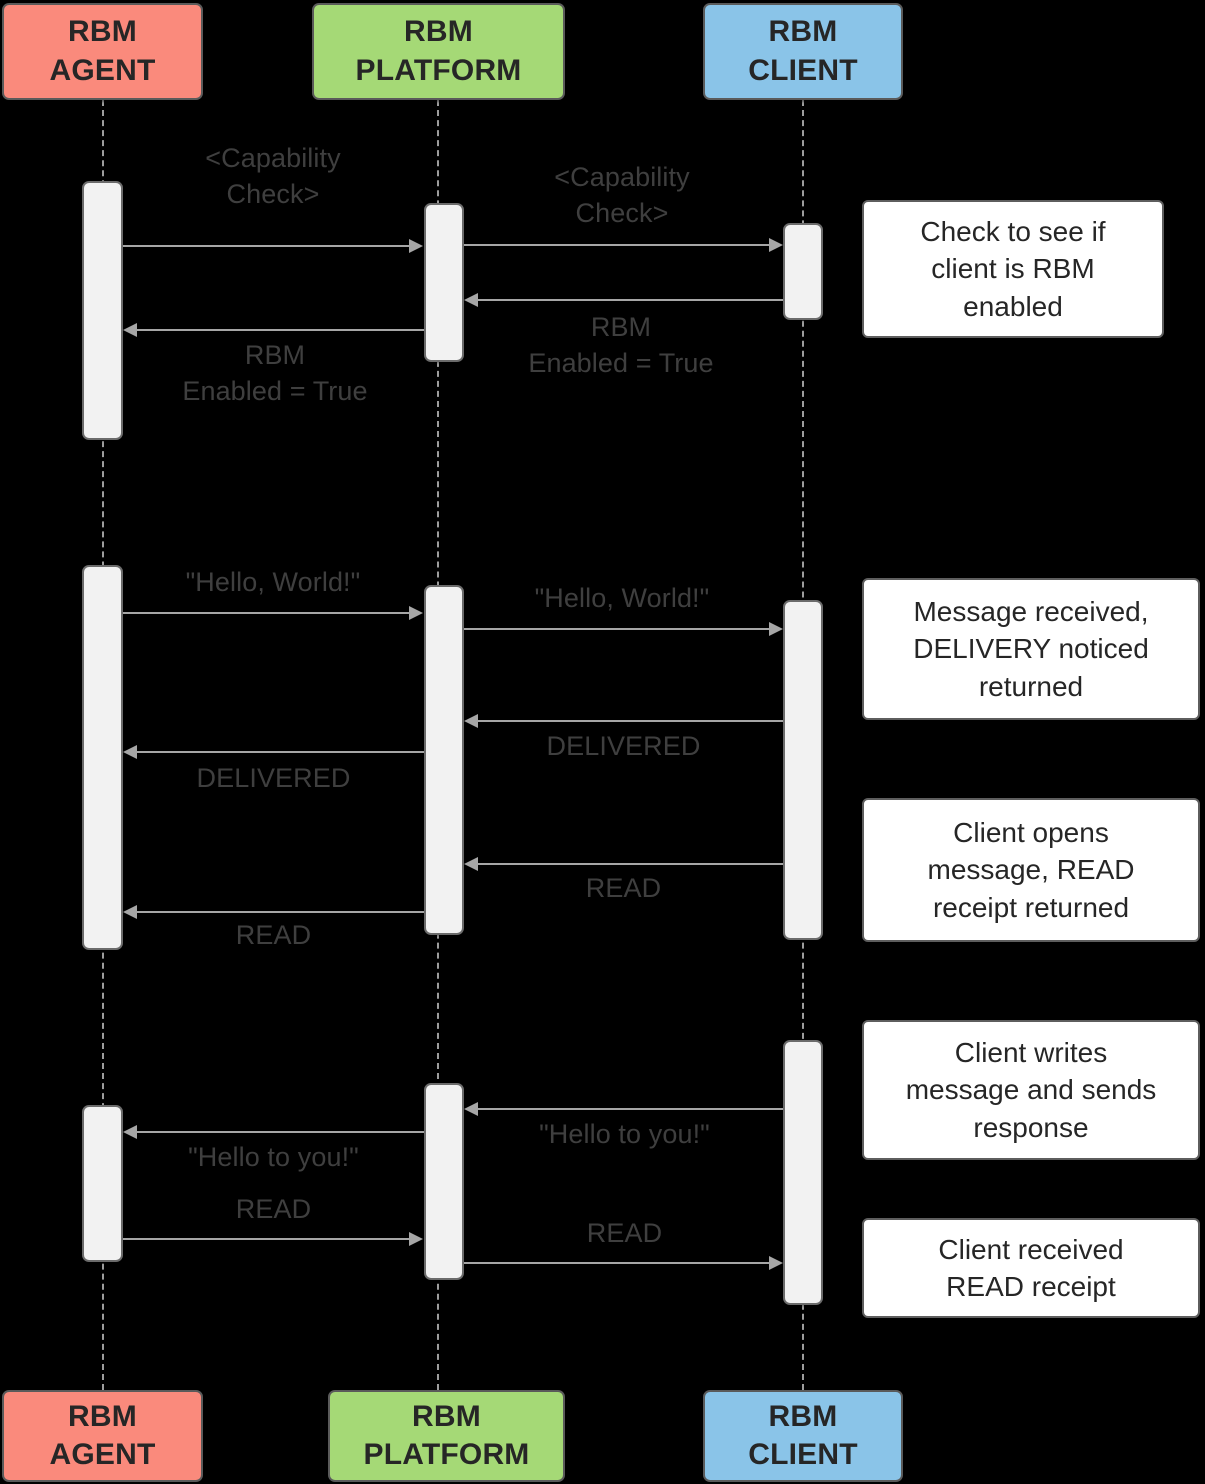 The height and width of the screenshot is (1484, 1205). What do you see at coordinates (623, 746) in the screenshot?
I see `message-label-delivered-client-platform: DELIVERED` at bounding box center [623, 746].